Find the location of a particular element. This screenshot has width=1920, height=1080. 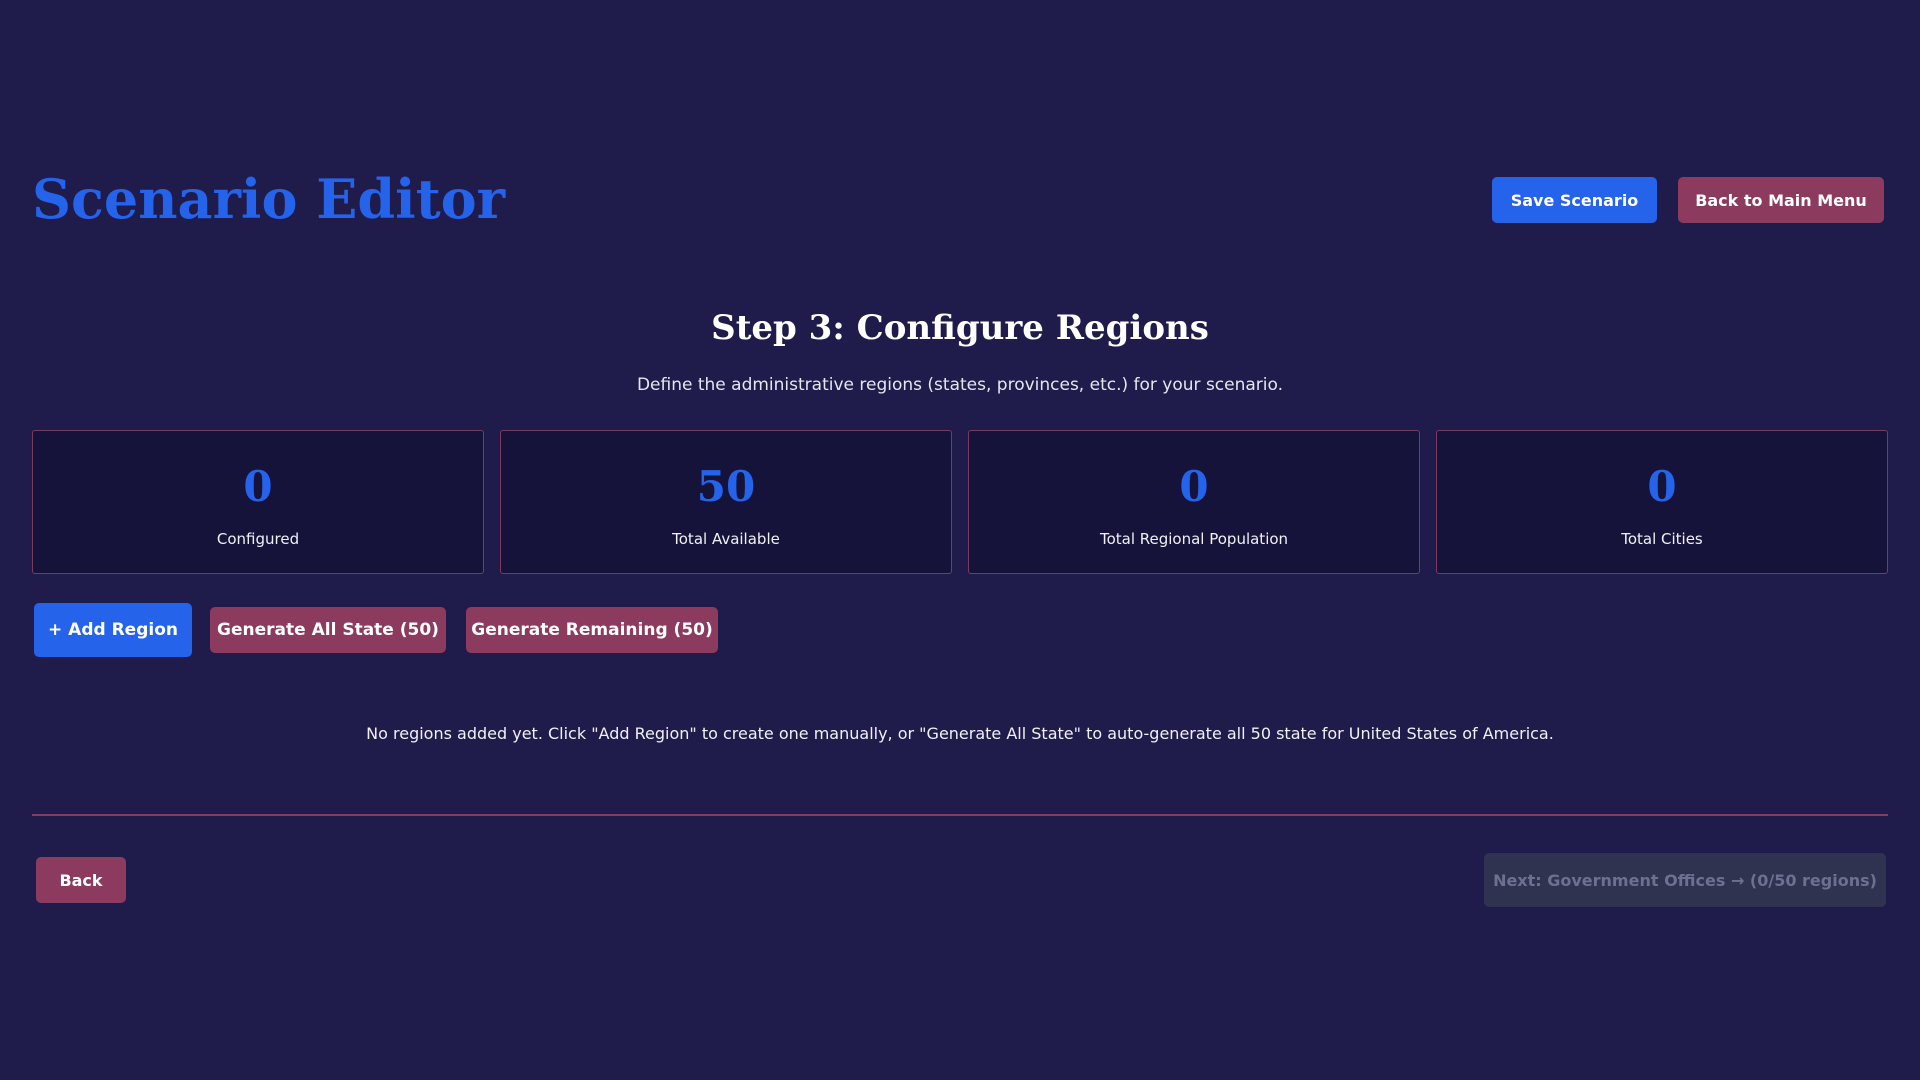

stat-label: Configured is located at coordinates (258, 539).